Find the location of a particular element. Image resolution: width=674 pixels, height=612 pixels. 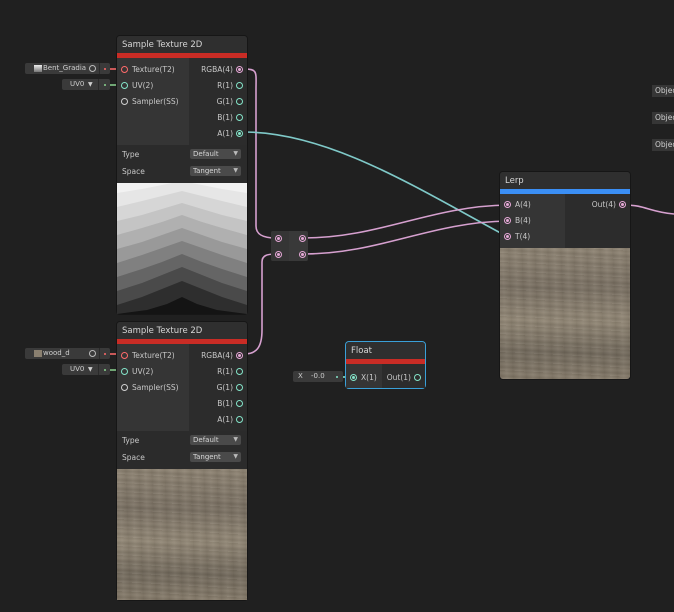

type-label: Type is located at coordinates (131, 154).